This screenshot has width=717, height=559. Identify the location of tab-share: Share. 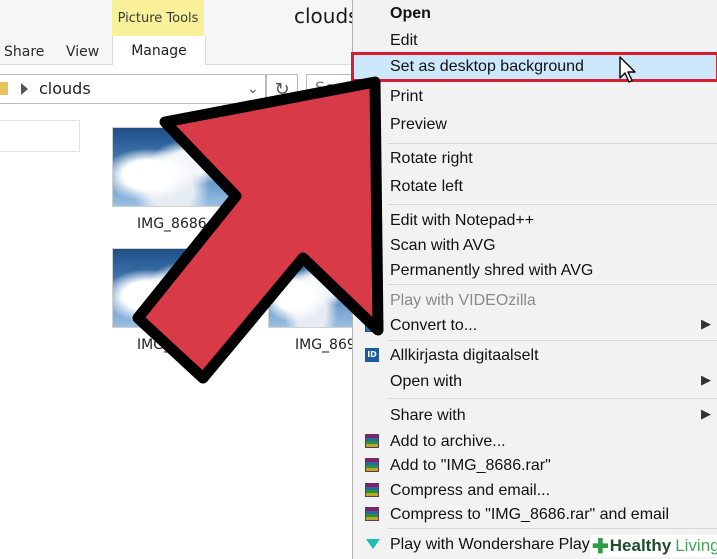
(24, 52).